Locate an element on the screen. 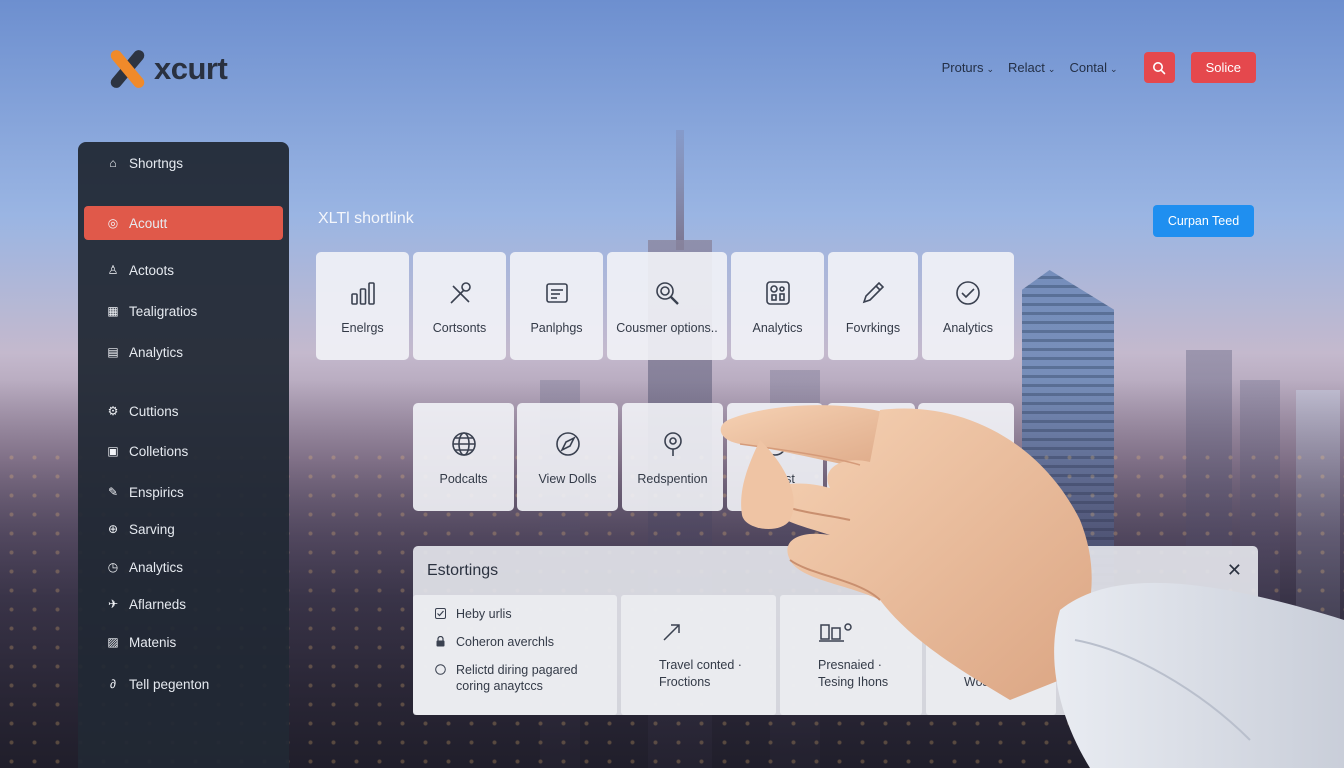 Image resolution: width=1344 pixels, height=768 pixels. bird-icon: ✈ is located at coordinates (113, 604).